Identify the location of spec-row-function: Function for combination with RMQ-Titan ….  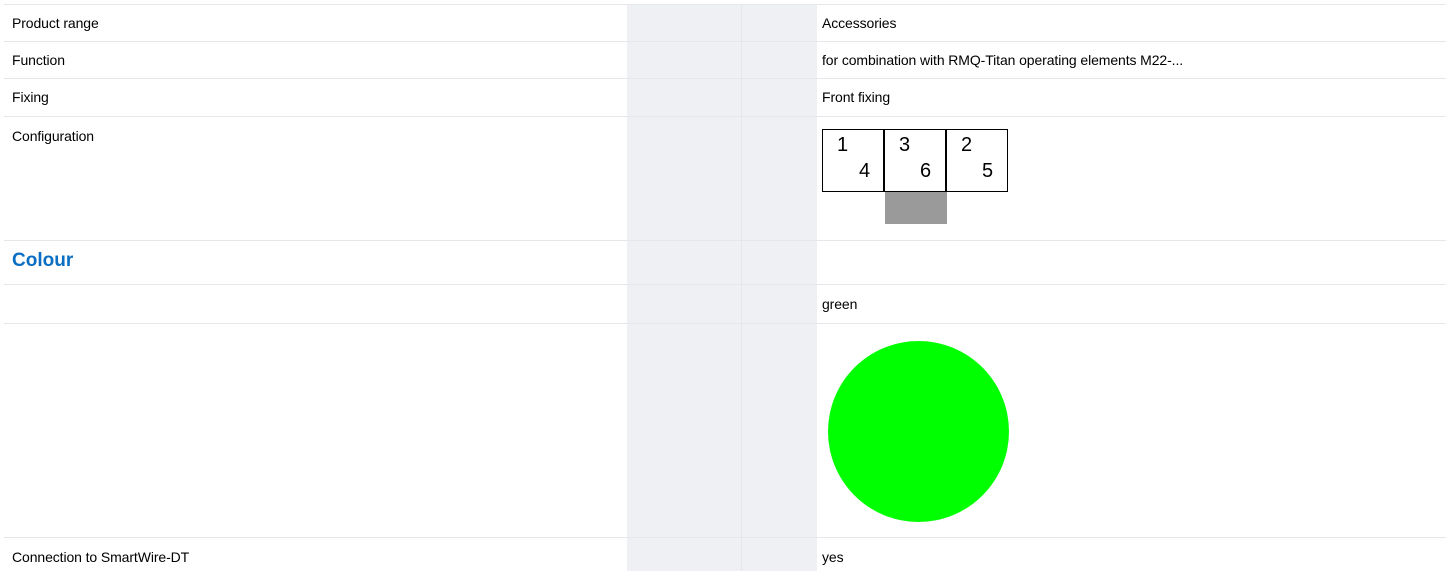
(725, 60).